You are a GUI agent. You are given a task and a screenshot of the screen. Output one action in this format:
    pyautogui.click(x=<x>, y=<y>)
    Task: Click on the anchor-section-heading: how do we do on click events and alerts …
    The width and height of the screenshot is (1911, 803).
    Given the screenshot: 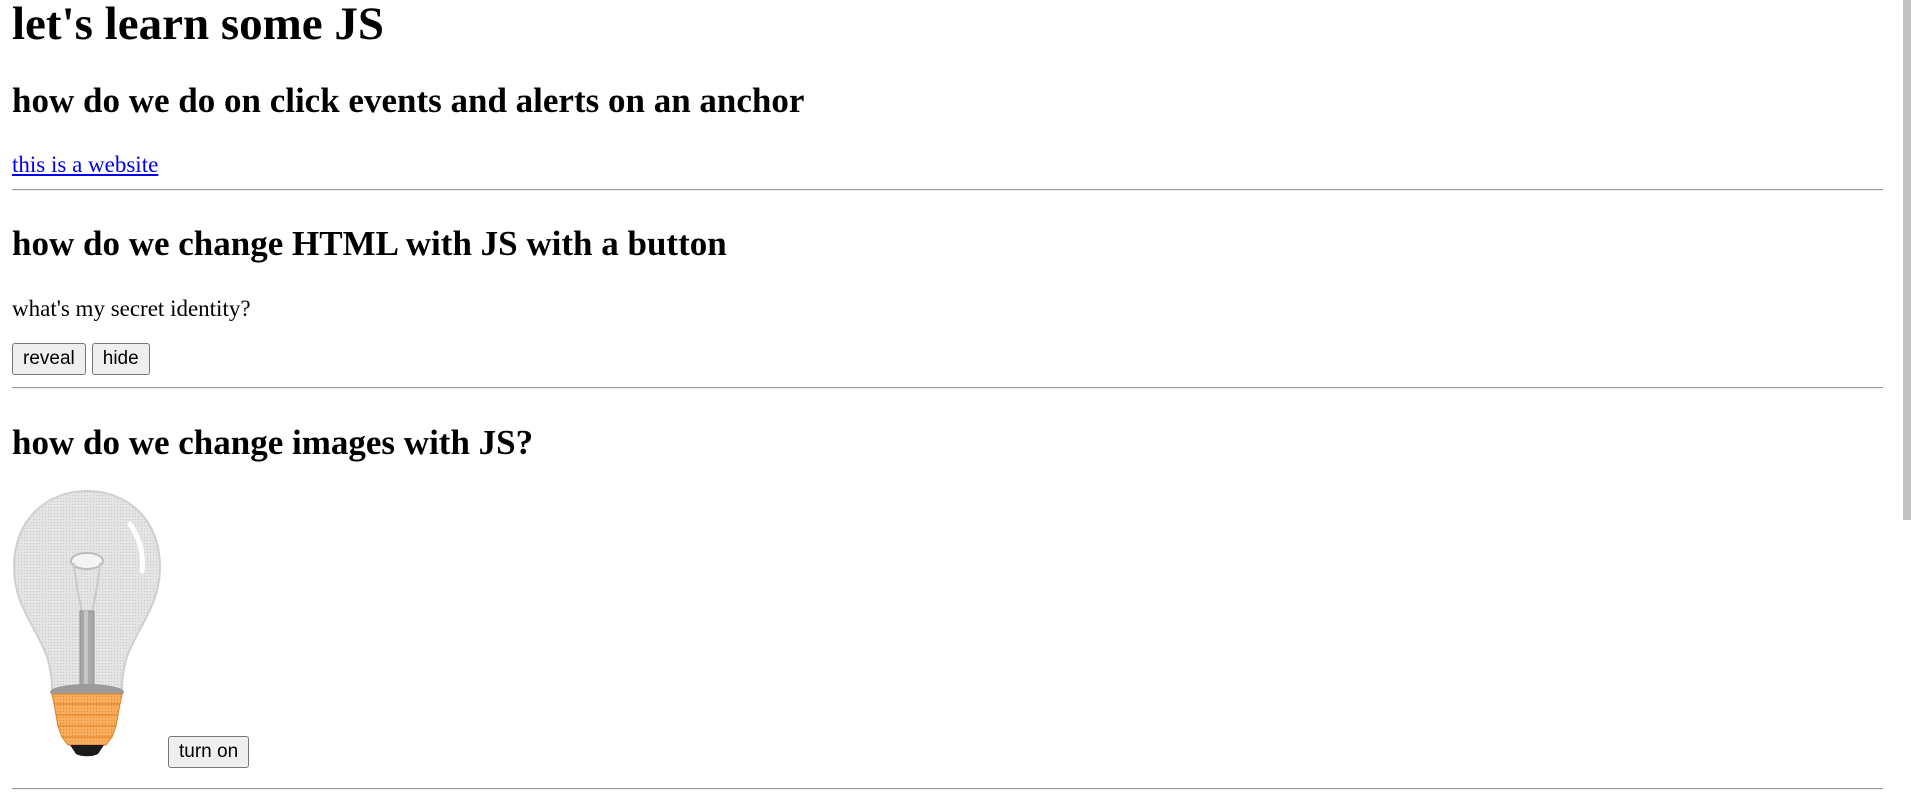 What is the action you would take?
    pyautogui.click(x=408, y=100)
    